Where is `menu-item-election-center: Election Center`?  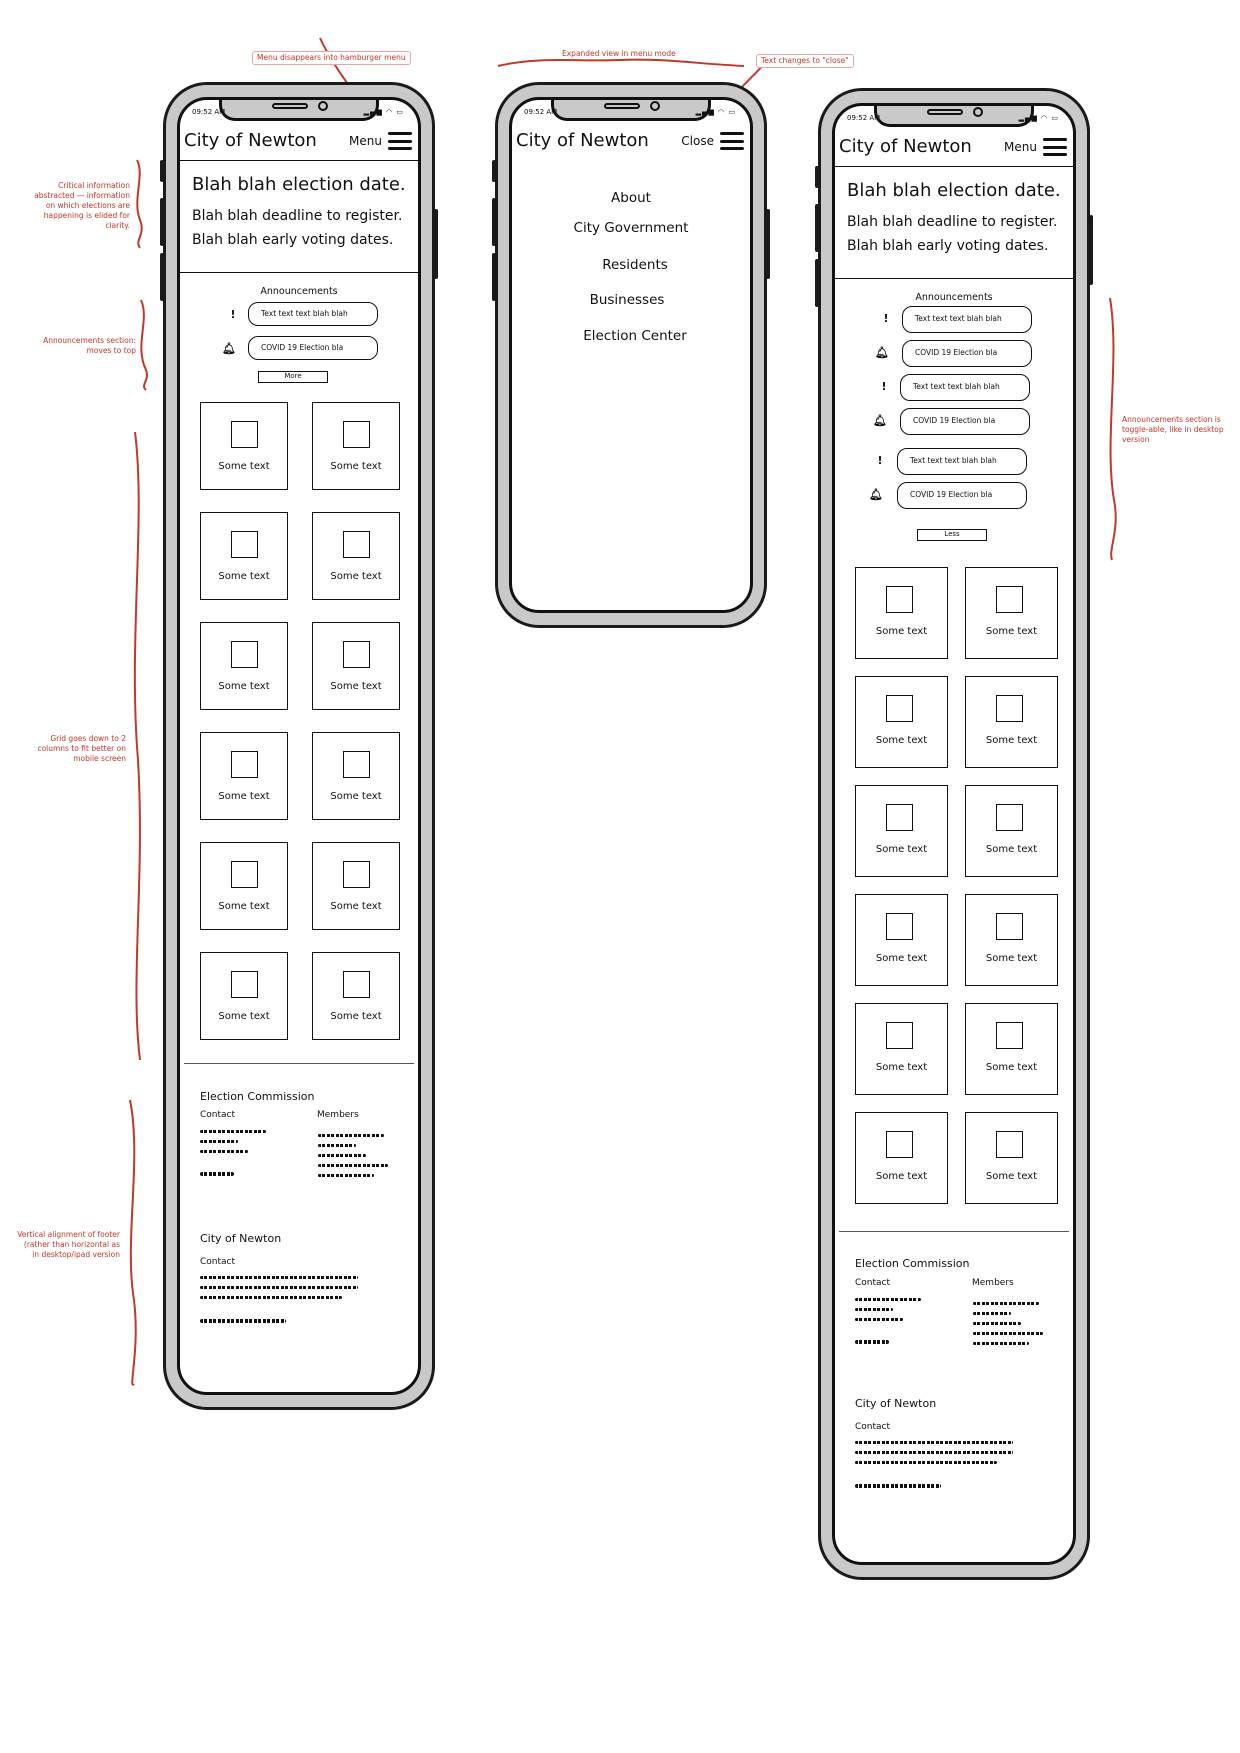 menu-item-election-center: Election Center is located at coordinates (635, 336).